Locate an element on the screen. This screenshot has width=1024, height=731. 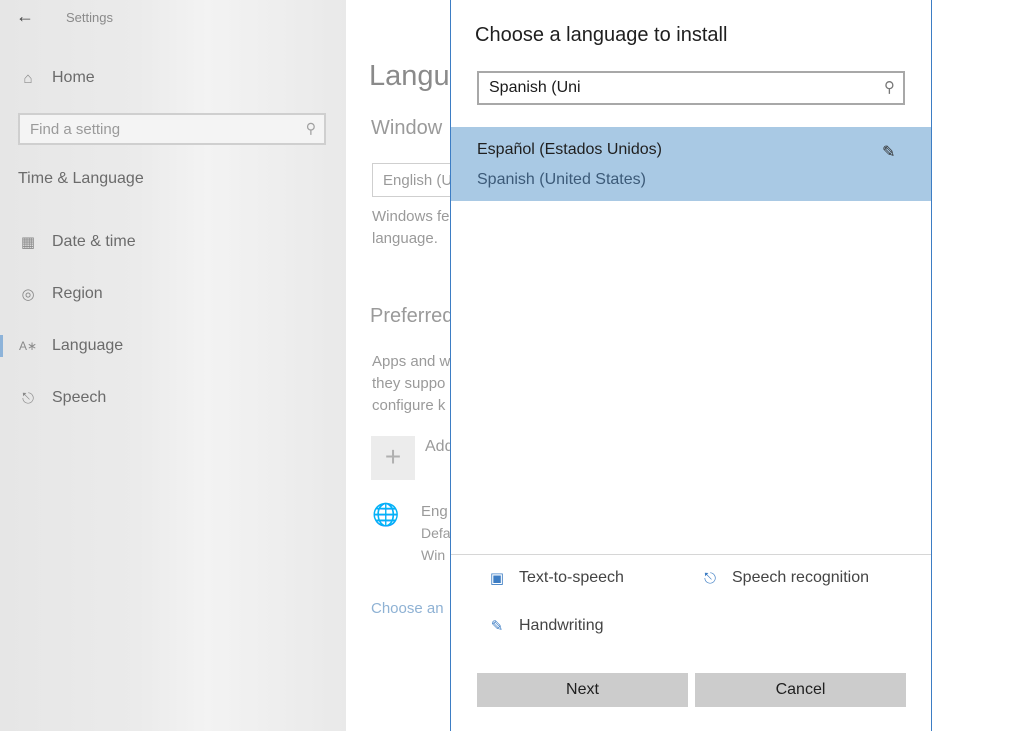
language-native-name: Español (Estados Unidos) is located at coordinates (569, 149).